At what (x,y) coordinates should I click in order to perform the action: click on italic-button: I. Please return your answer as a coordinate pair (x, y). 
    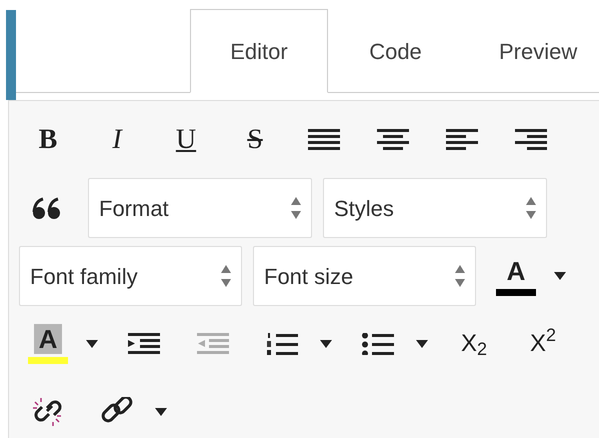
    Looking at the image, I should click on (117, 140).